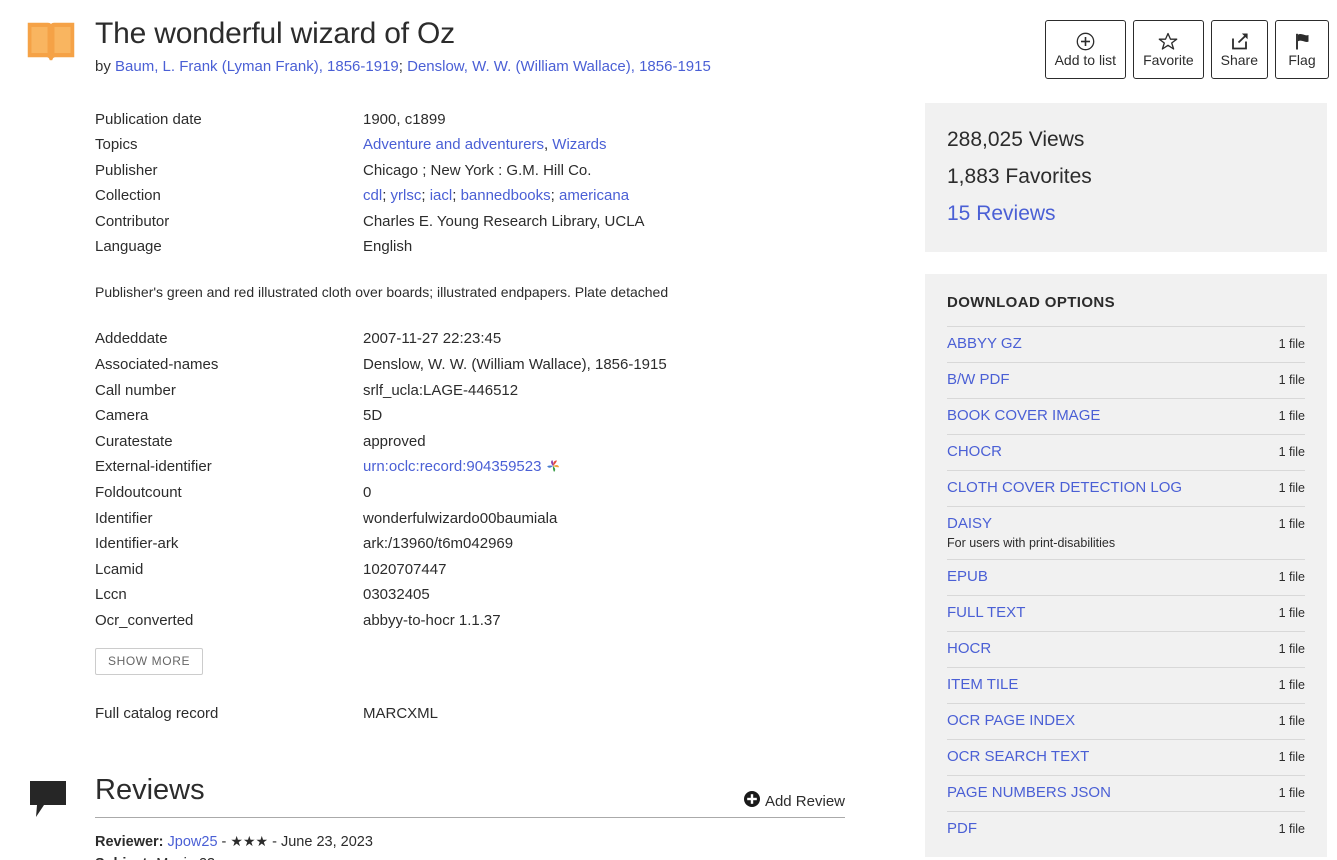 The height and width of the screenshot is (860, 1337). Describe the element at coordinates (326, 842) in the screenshot. I see `review-date: June 23, 2023` at that location.